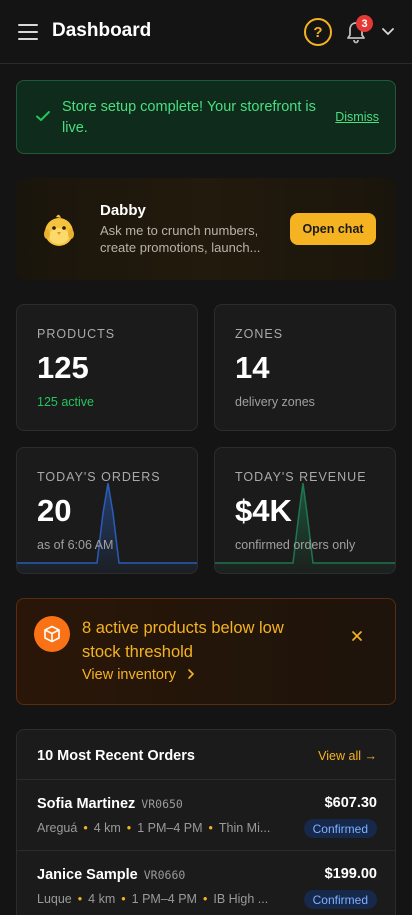 The height and width of the screenshot is (915, 412). I want to click on order-amount: $607.30, so click(350, 803).